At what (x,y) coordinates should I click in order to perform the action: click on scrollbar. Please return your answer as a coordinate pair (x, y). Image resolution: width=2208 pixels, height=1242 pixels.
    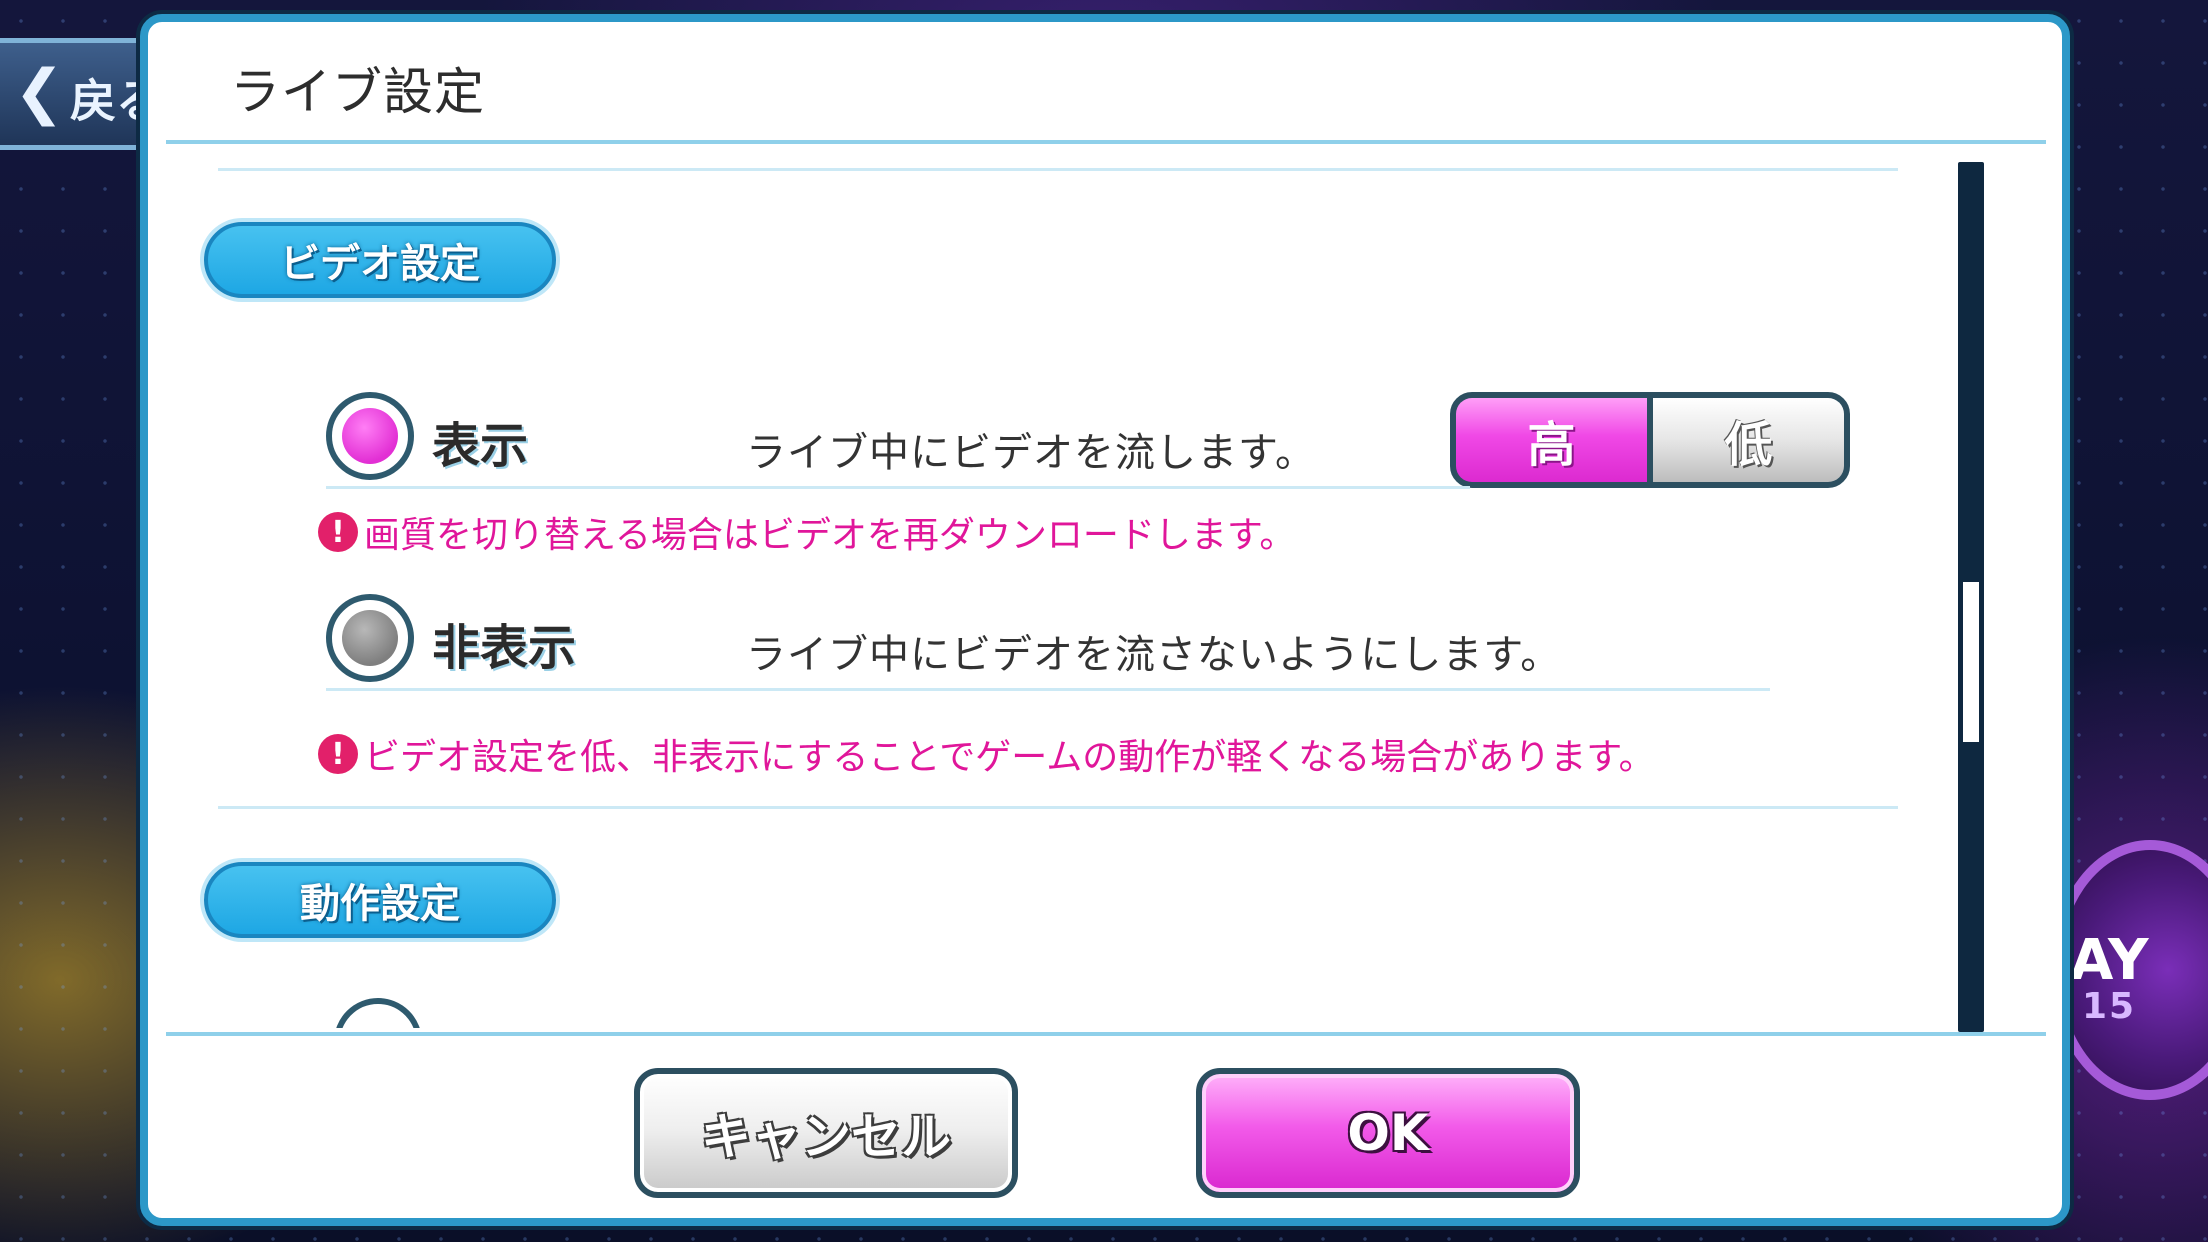
    Looking at the image, I should click on (1971, 597).